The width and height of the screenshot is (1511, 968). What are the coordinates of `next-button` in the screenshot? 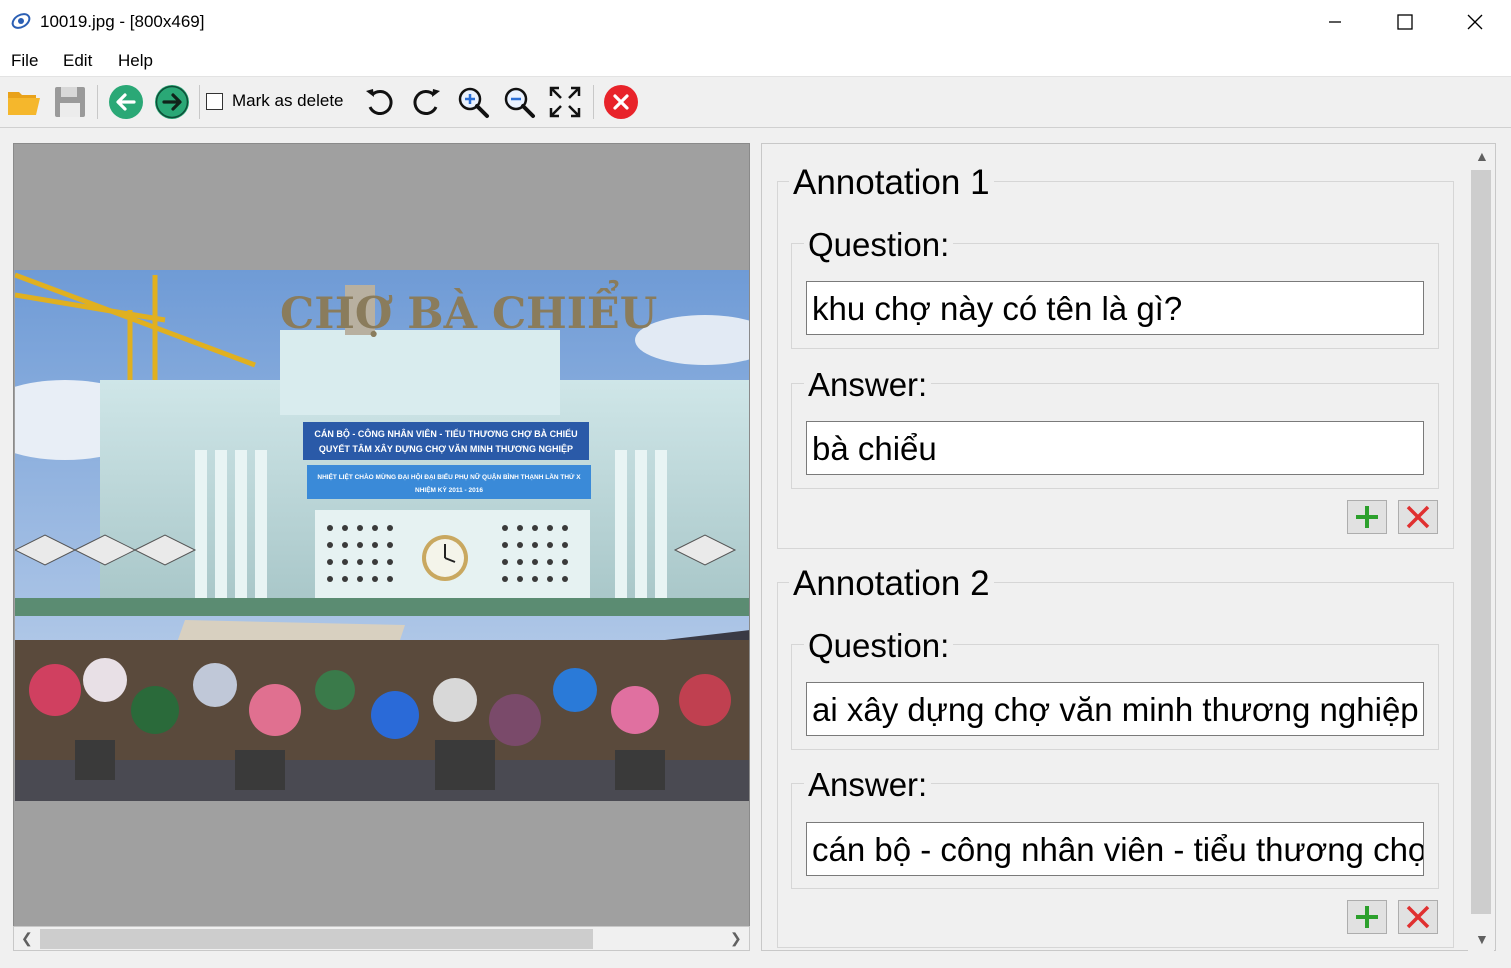 It's located at (172, 102).